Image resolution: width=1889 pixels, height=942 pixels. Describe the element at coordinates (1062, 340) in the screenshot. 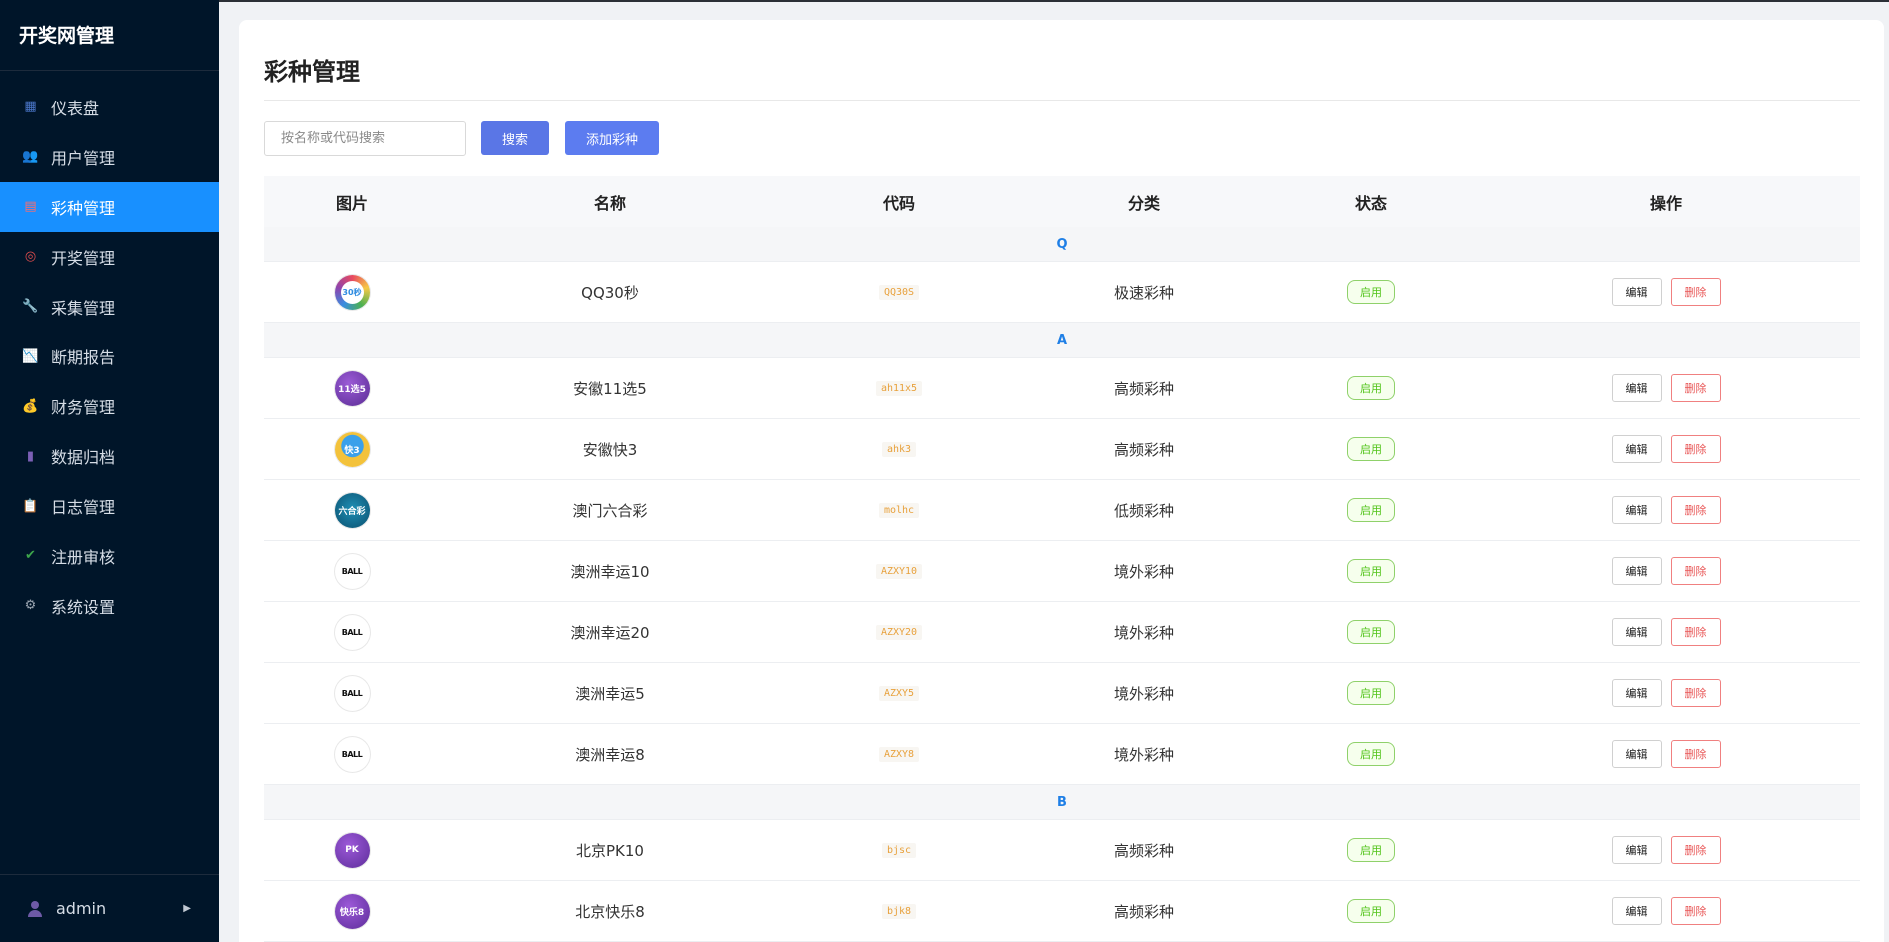

I see `group-header: A` at that location.